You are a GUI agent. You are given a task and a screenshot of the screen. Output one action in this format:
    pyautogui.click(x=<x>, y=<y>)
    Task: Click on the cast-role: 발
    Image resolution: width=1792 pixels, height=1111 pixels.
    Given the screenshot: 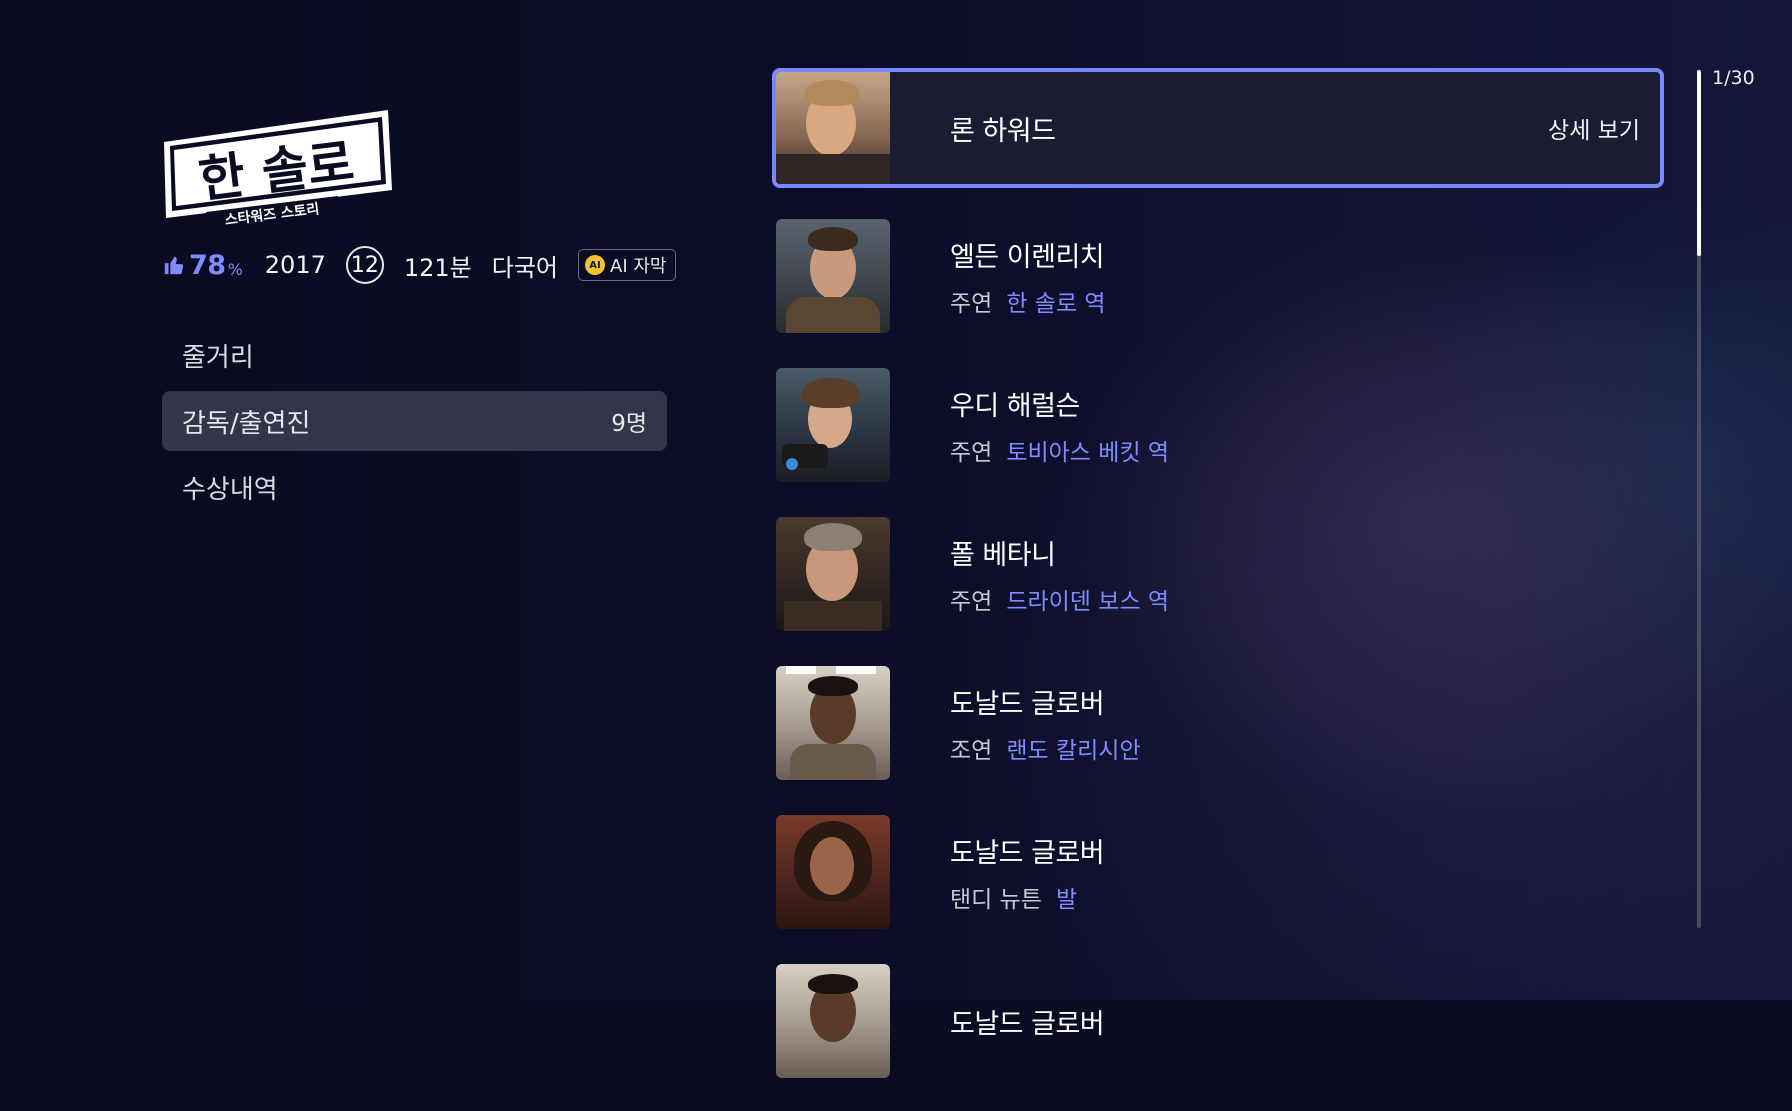 What is the action you would take?
    pyautogui.click(x=1066, y=899)
    